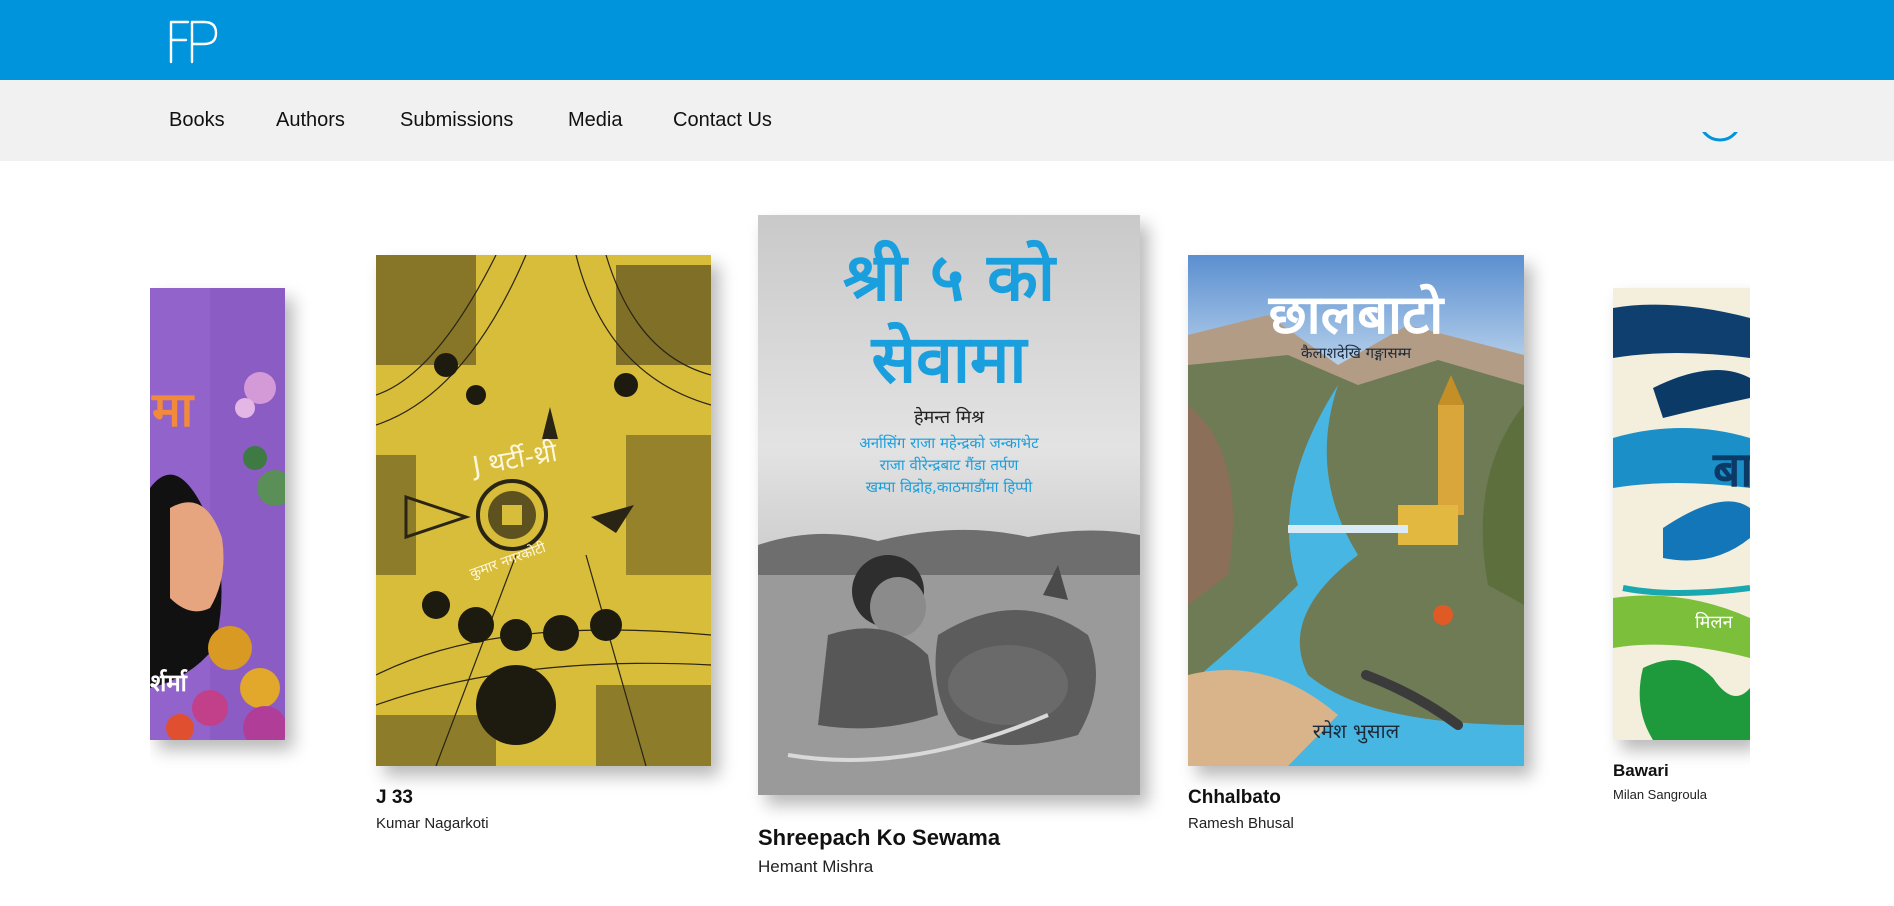 The height and width of the screenshot is (906, 1894). I want to click on nav-submissions: Submissions, so click(456, 120).